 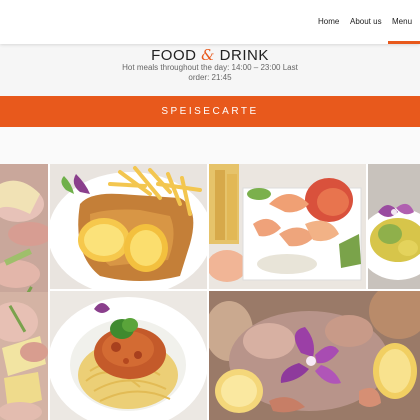 I want to click on page-title: FOOD & DRINK, so click(x=210, y=55).